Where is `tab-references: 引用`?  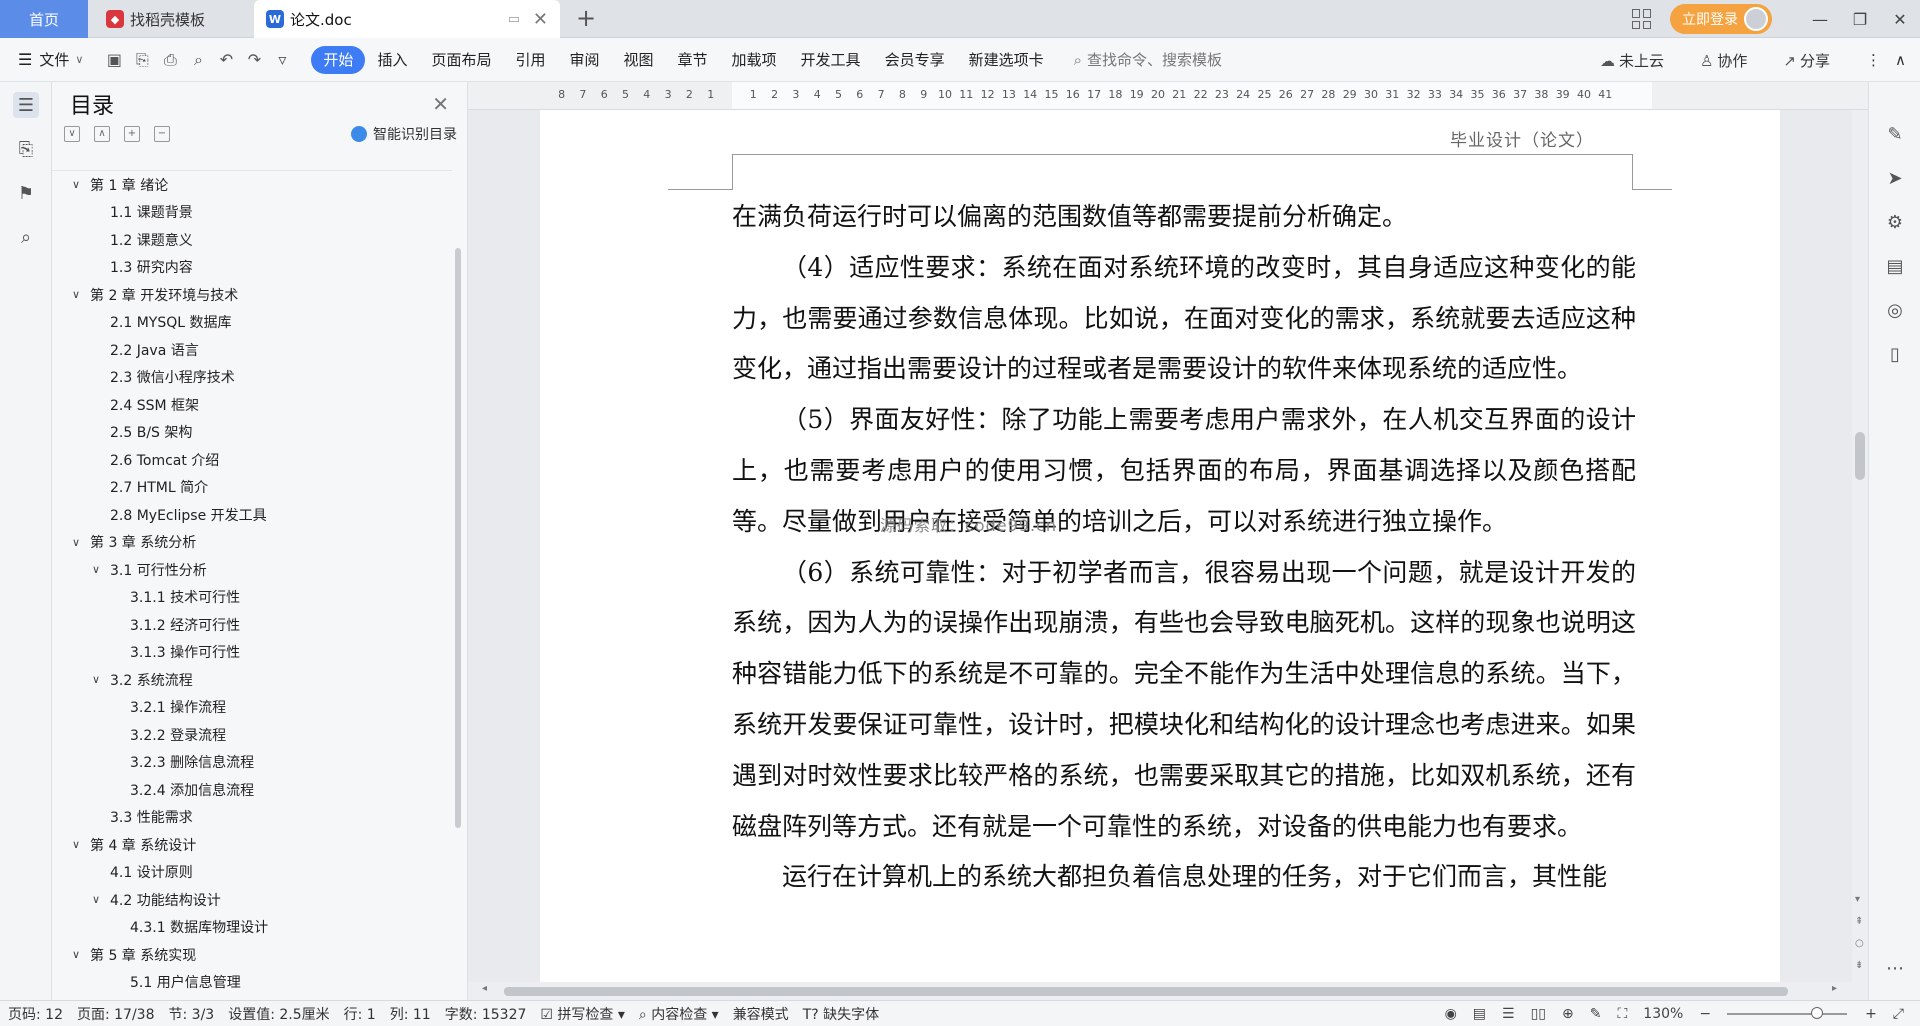
tab-references: 引用 is located at coordinates (530, 60).